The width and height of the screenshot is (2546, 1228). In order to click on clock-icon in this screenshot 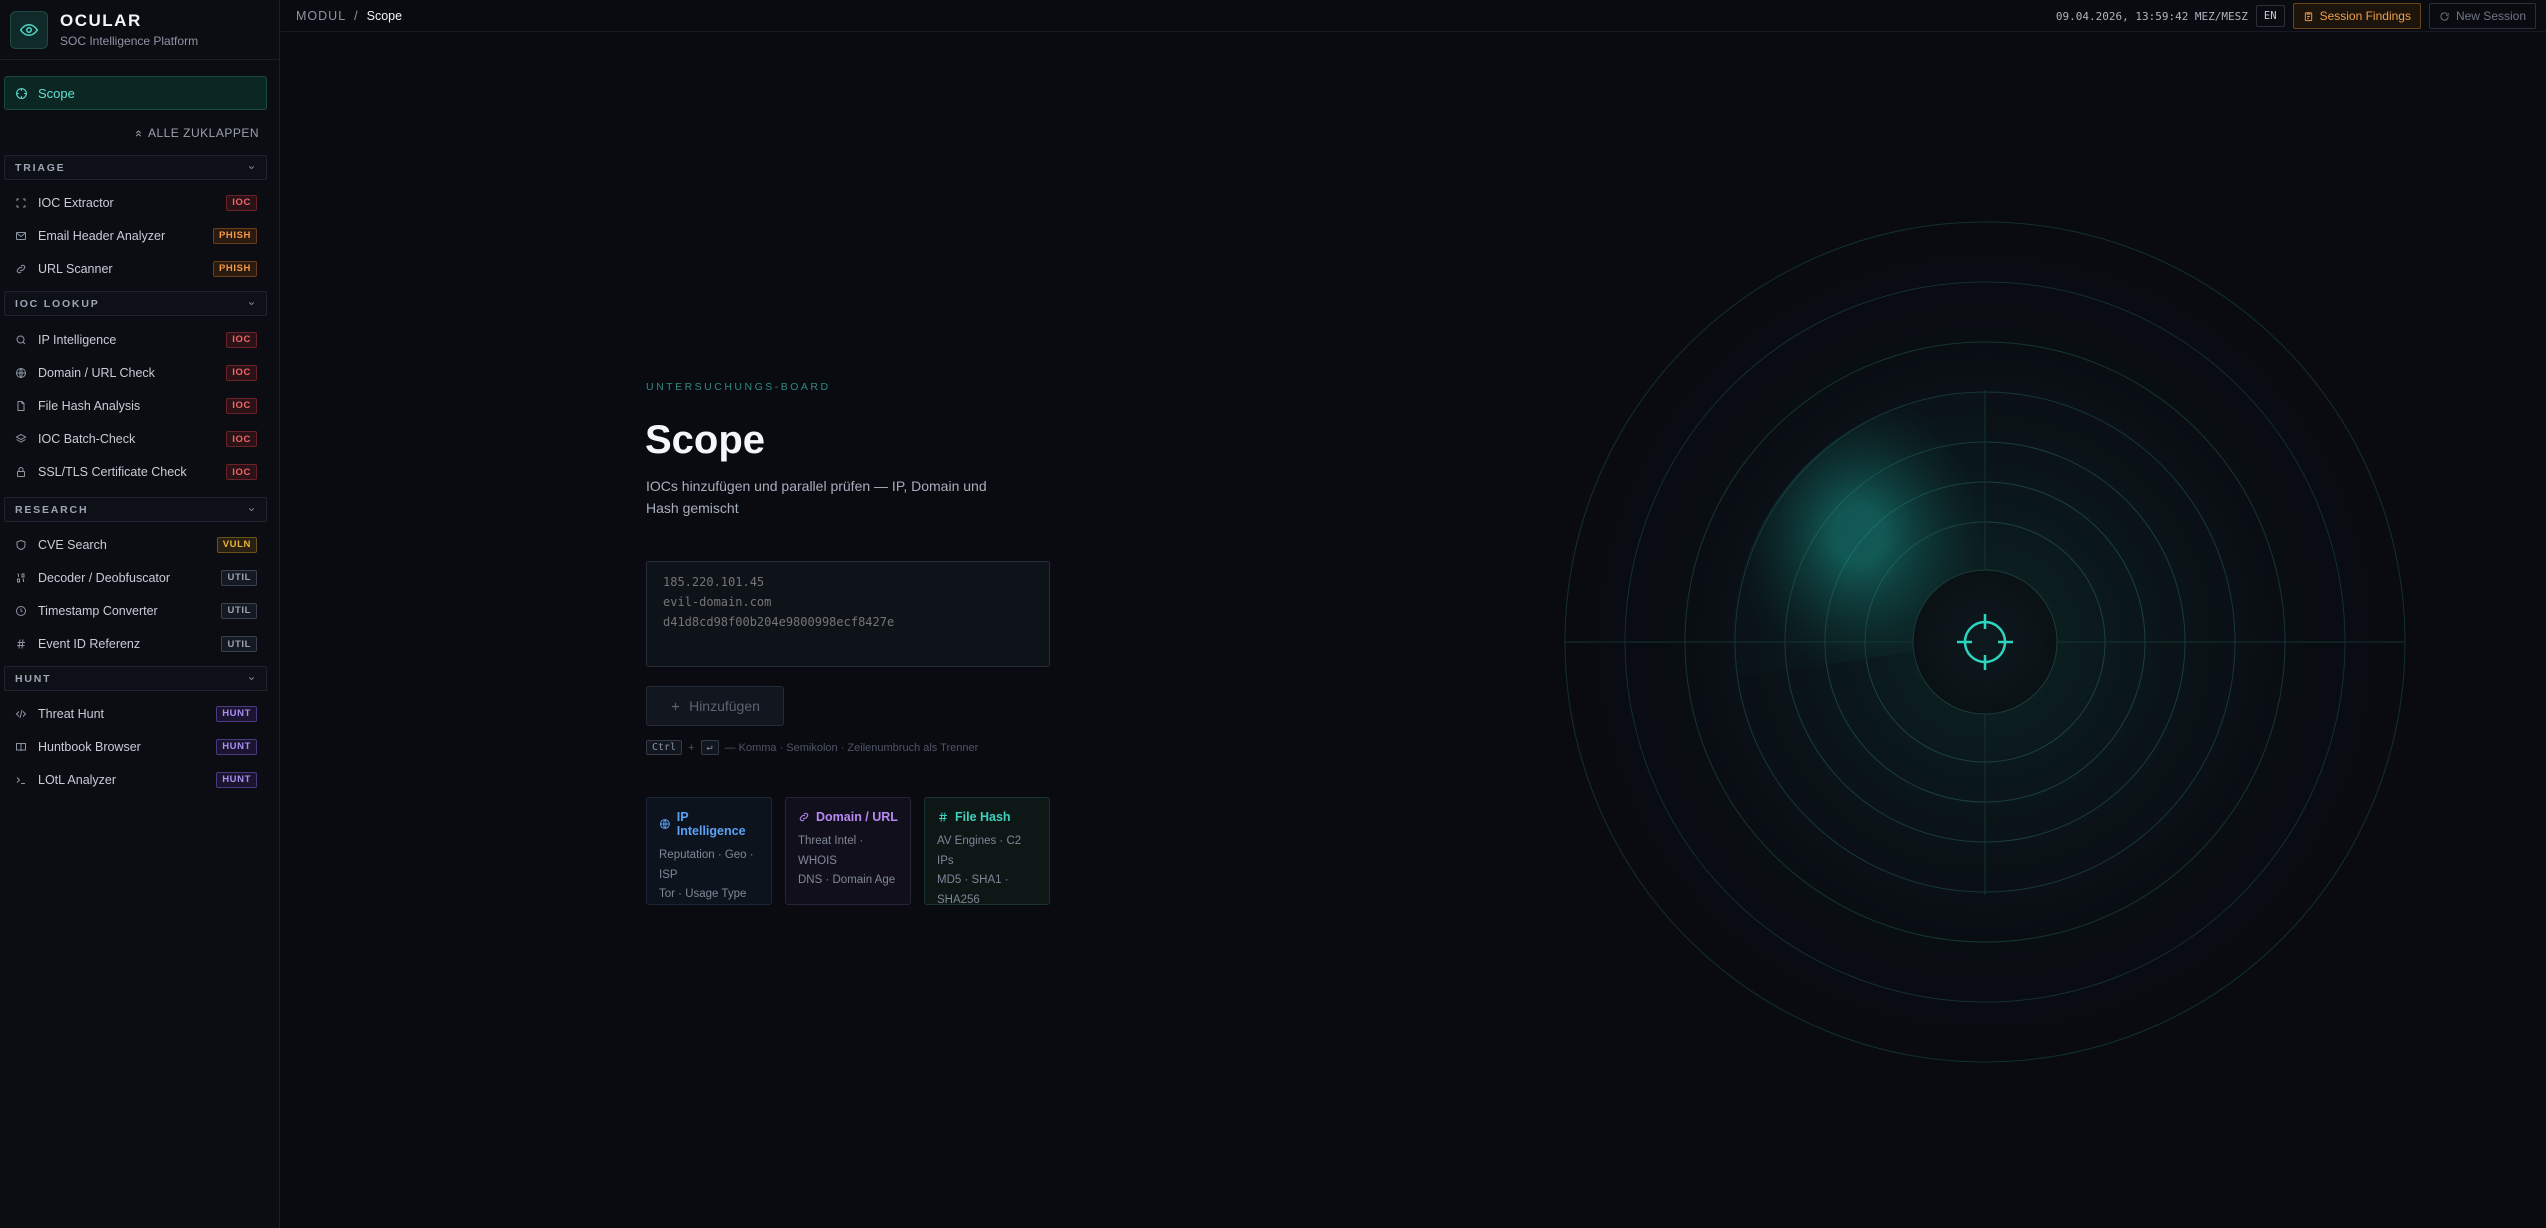, I will do `click(21, 611)`.